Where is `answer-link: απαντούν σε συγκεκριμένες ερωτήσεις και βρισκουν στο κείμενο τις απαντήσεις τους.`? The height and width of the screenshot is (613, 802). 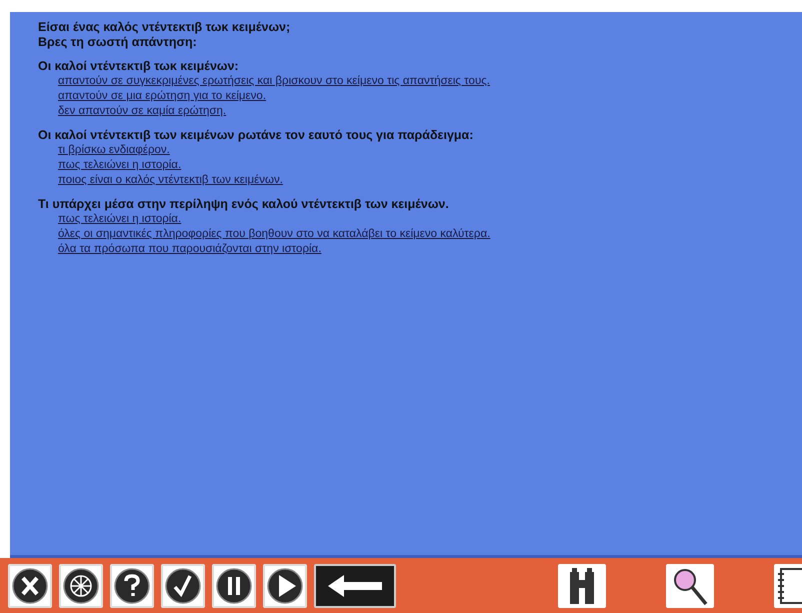 answer-link: απαντούν σε συγκεκριμένες ερωτήσεις και βρισκουν στο κείμενο τις απαντήσεις τους. is located at coordinates (274, 81).